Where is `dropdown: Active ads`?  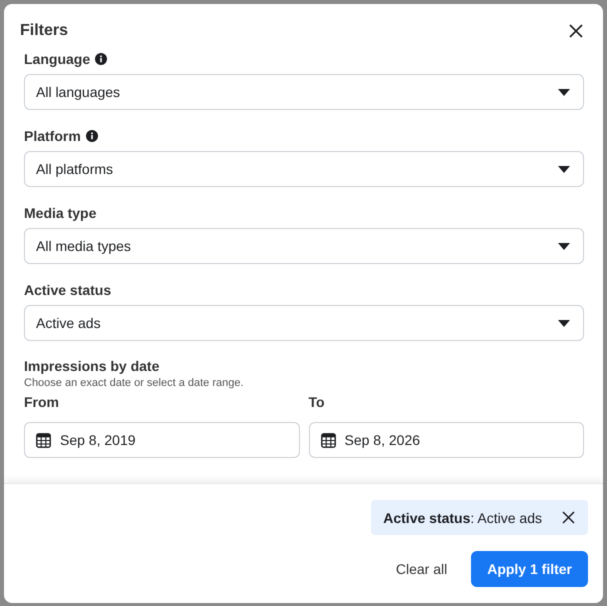 dropdown: Active ads is located at coordinates (304, 323).